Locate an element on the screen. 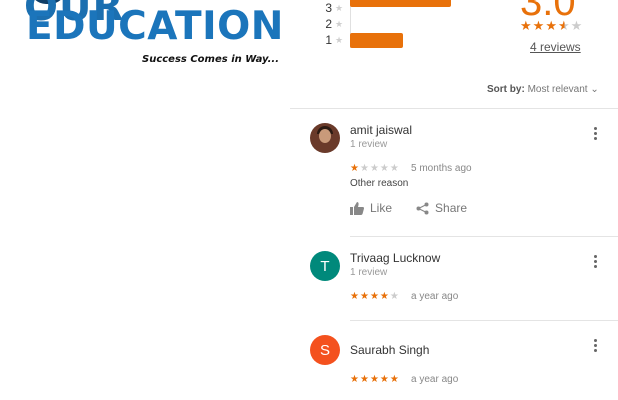 The height and width of the screenshot is (400, 618). like-button: Like is located at coordinates (371, 208).